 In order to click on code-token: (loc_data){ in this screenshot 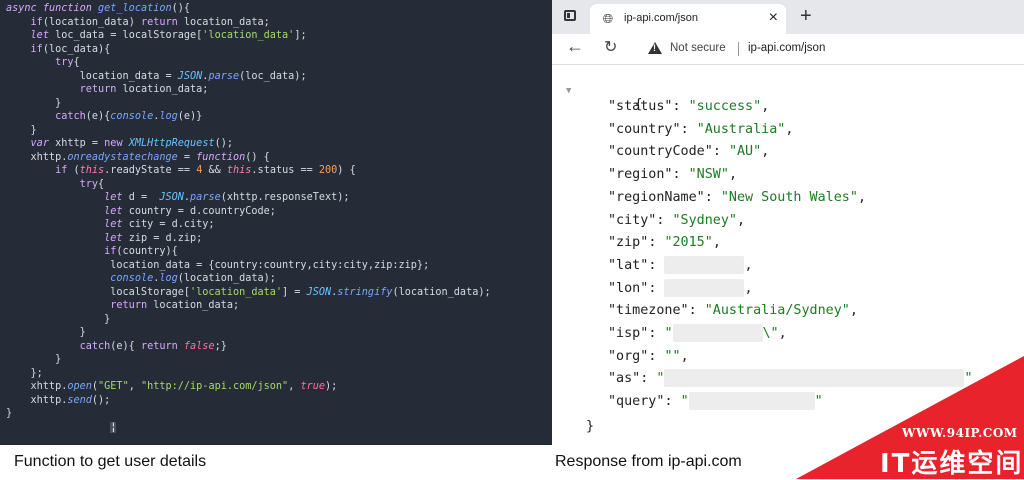, I will do `click(76, 49)`.